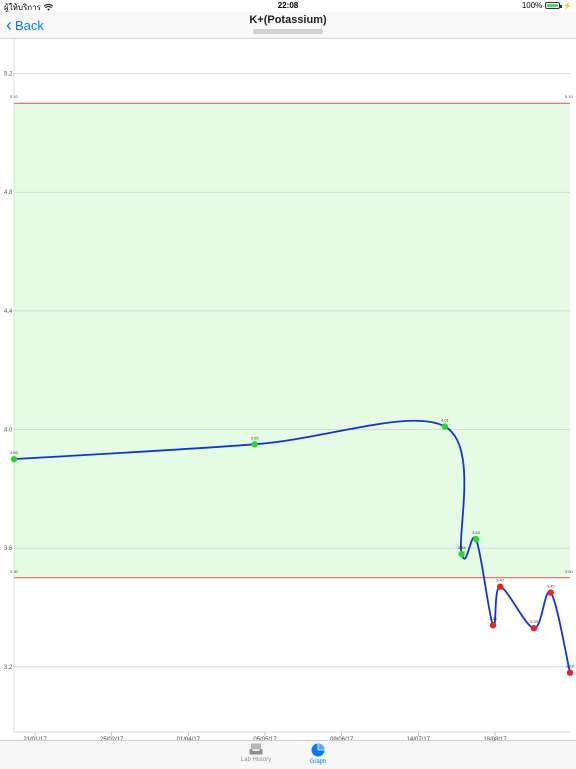  What do you see at coordinates (8, 312) in the screenshot?
I see `y-tick-label: 4.4` at bounding box center [8, 312].